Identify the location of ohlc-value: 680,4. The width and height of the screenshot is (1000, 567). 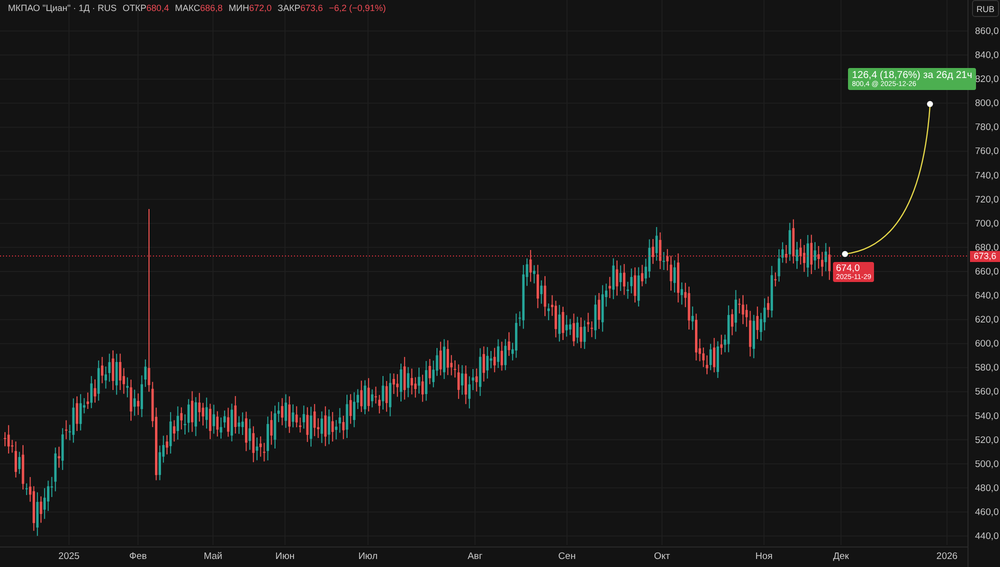
(157, 8).